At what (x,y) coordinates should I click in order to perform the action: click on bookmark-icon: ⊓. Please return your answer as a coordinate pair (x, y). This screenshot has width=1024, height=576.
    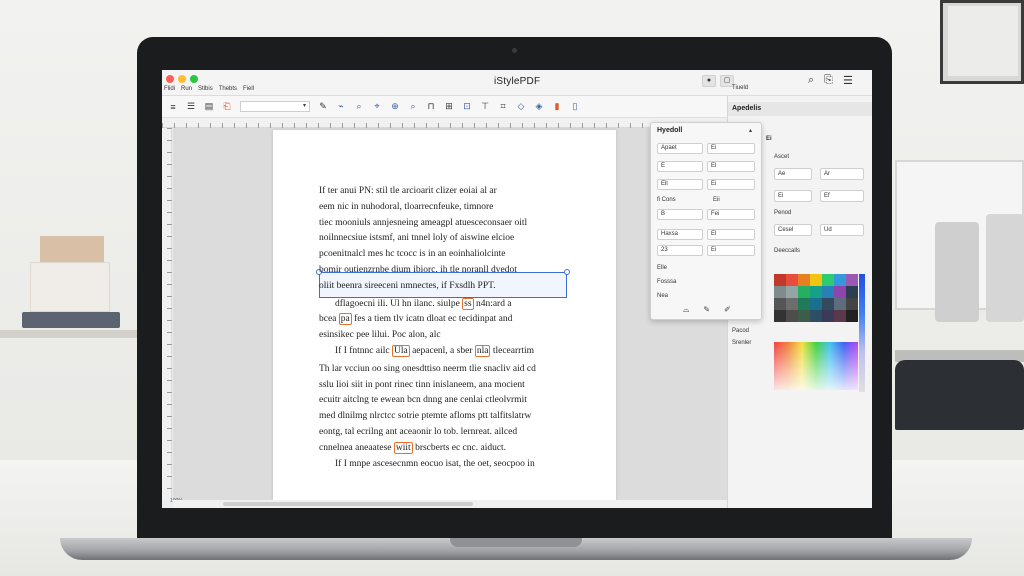
    Looking at the image, I should click on (431, 106).